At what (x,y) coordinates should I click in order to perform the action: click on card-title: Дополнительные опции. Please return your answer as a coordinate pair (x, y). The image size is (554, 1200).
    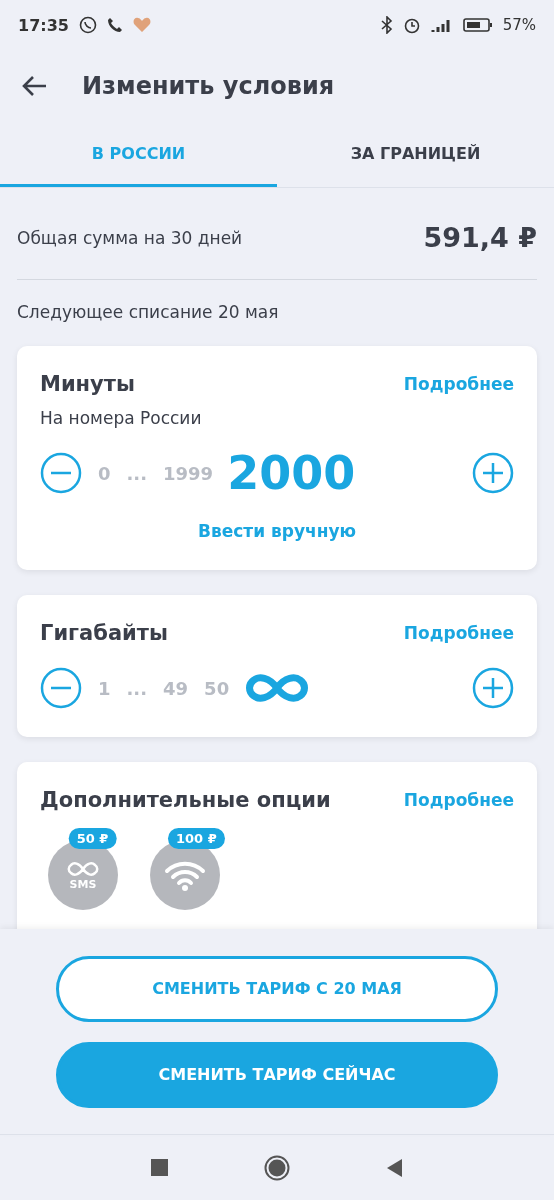
    Looking at the image, I should click on (185, 800).